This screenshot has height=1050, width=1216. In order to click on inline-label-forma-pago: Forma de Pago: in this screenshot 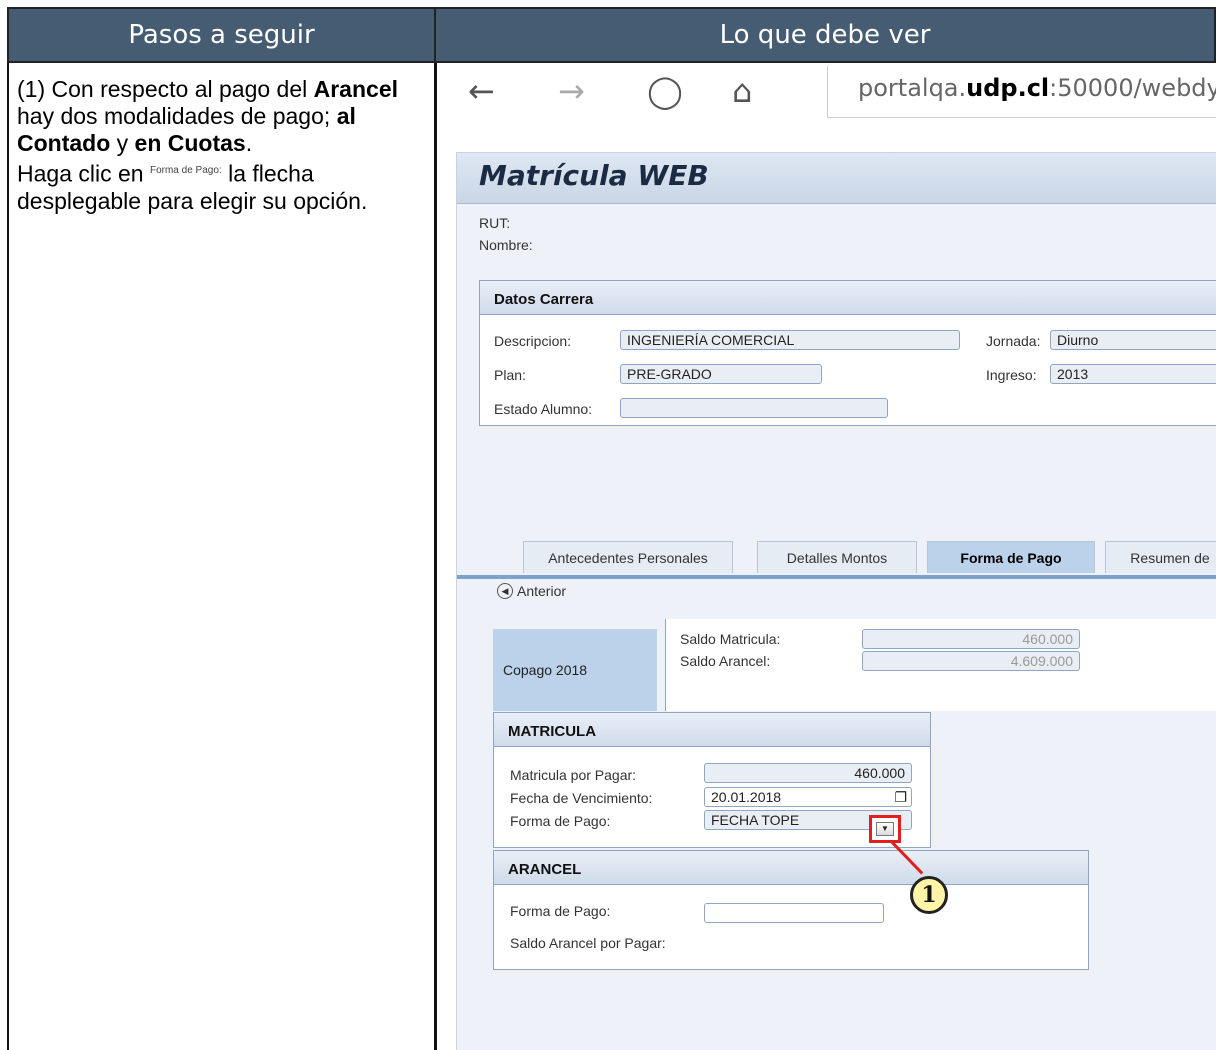, I will do `click(185, 170)`.